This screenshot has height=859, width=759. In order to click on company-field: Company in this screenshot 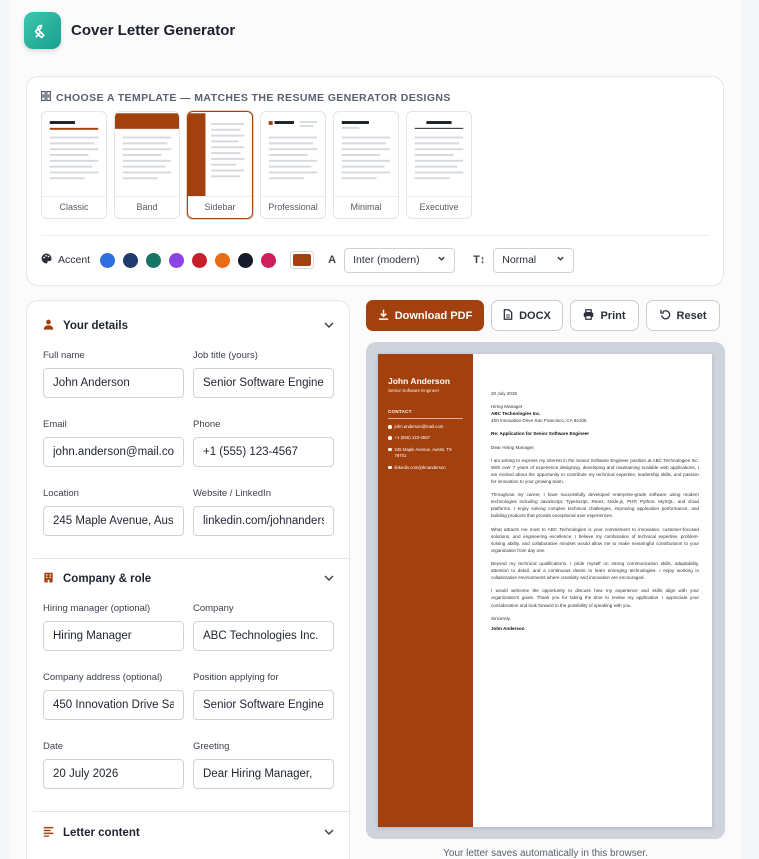, I will do `click(263, 627)`.